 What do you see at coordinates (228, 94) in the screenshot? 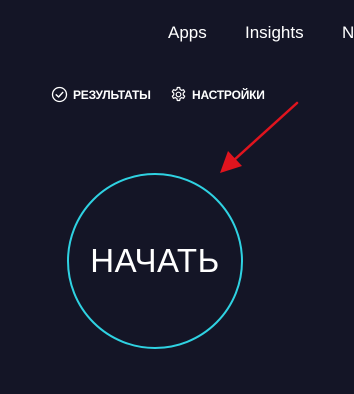
I see `settings-label: НАСТРОЙКИ` at bounding box center [228, 94].